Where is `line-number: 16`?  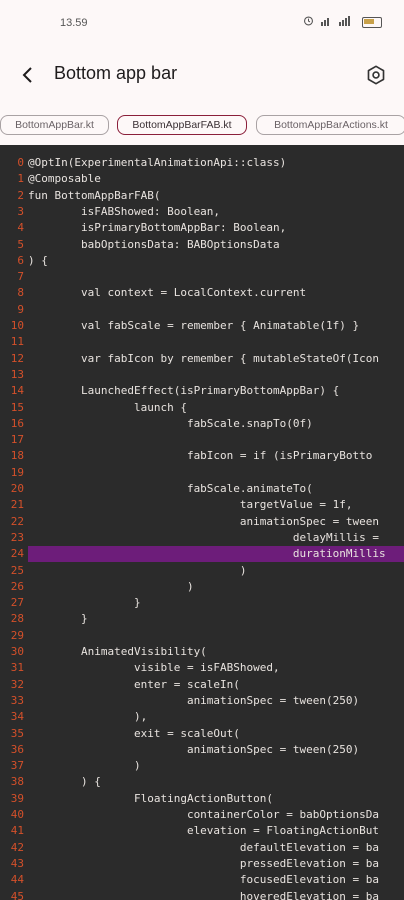
line-number: 16 is located at coordinates (17, 423).